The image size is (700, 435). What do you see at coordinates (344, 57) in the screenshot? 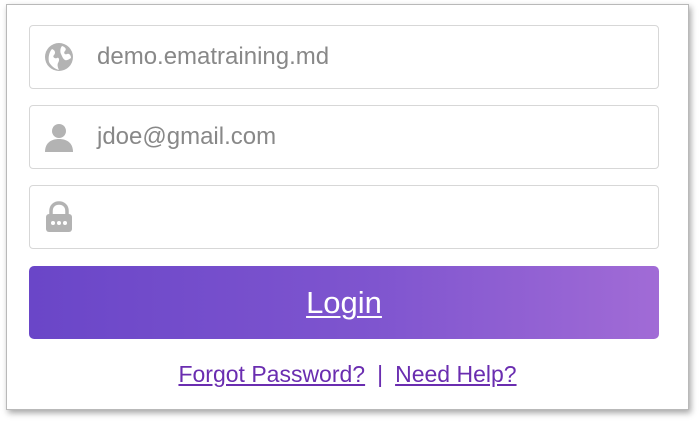
I see `domain-field: demo.ematraining.md` at bounding box center [344, 57].